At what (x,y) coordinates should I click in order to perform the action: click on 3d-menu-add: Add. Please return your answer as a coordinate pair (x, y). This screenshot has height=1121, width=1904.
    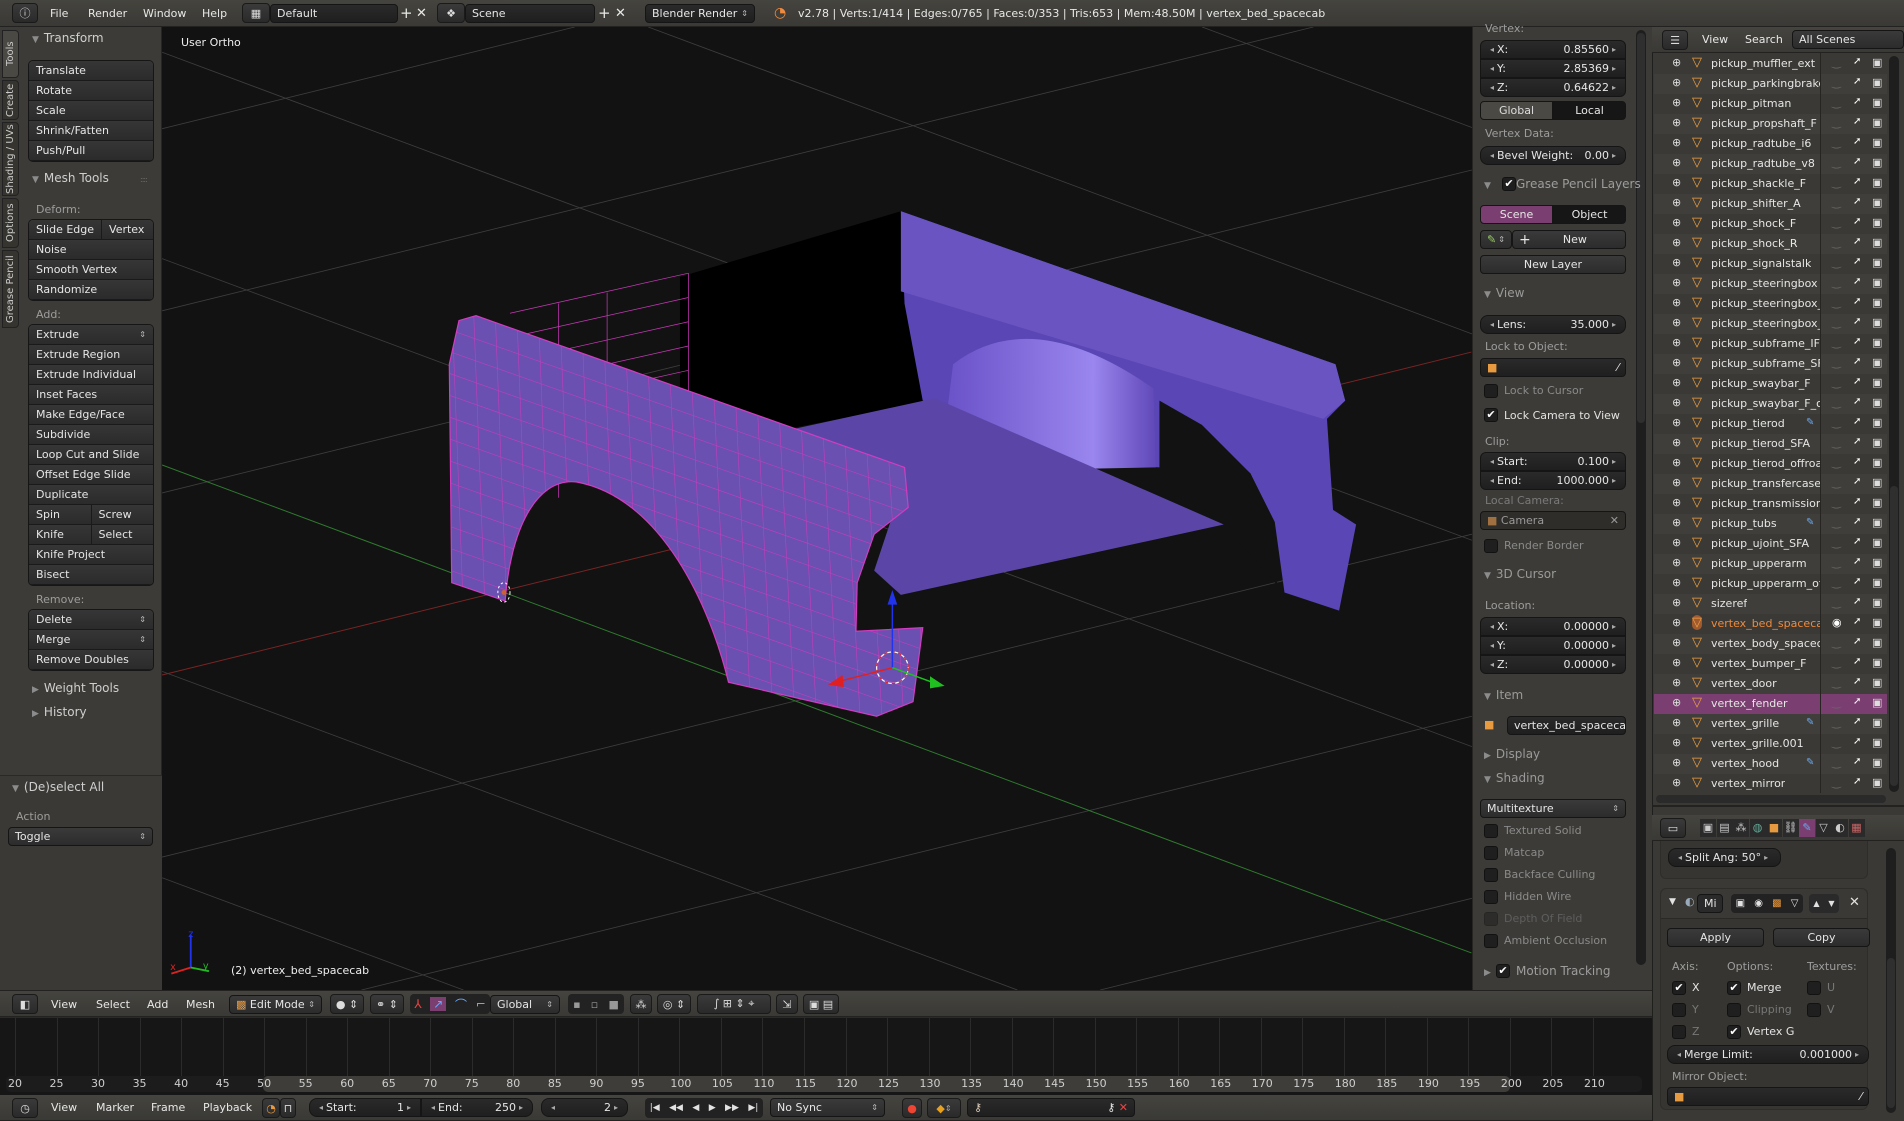
    Looking at the image, I should click on (157, 1004).